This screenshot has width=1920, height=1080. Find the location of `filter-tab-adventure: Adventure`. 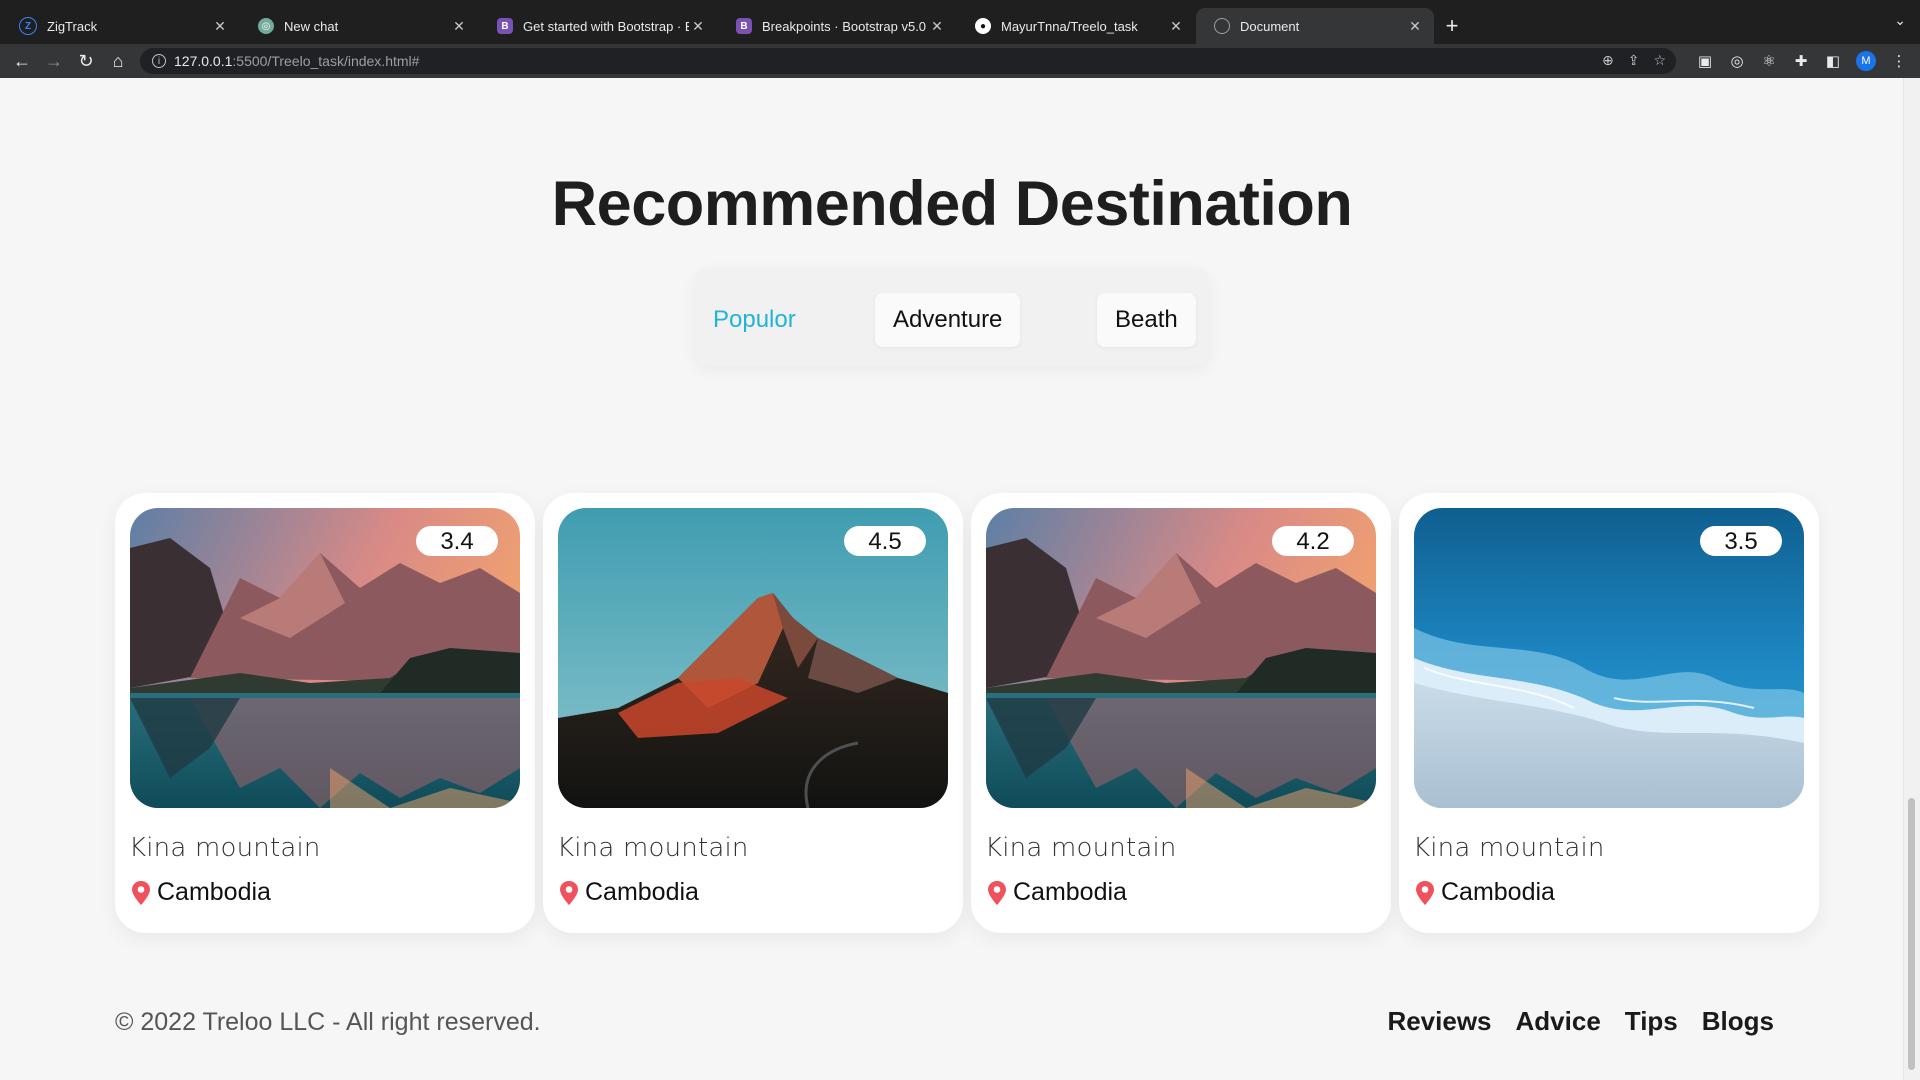

filter-tab-adventure: Adventure is located at coordinates (948, 320).